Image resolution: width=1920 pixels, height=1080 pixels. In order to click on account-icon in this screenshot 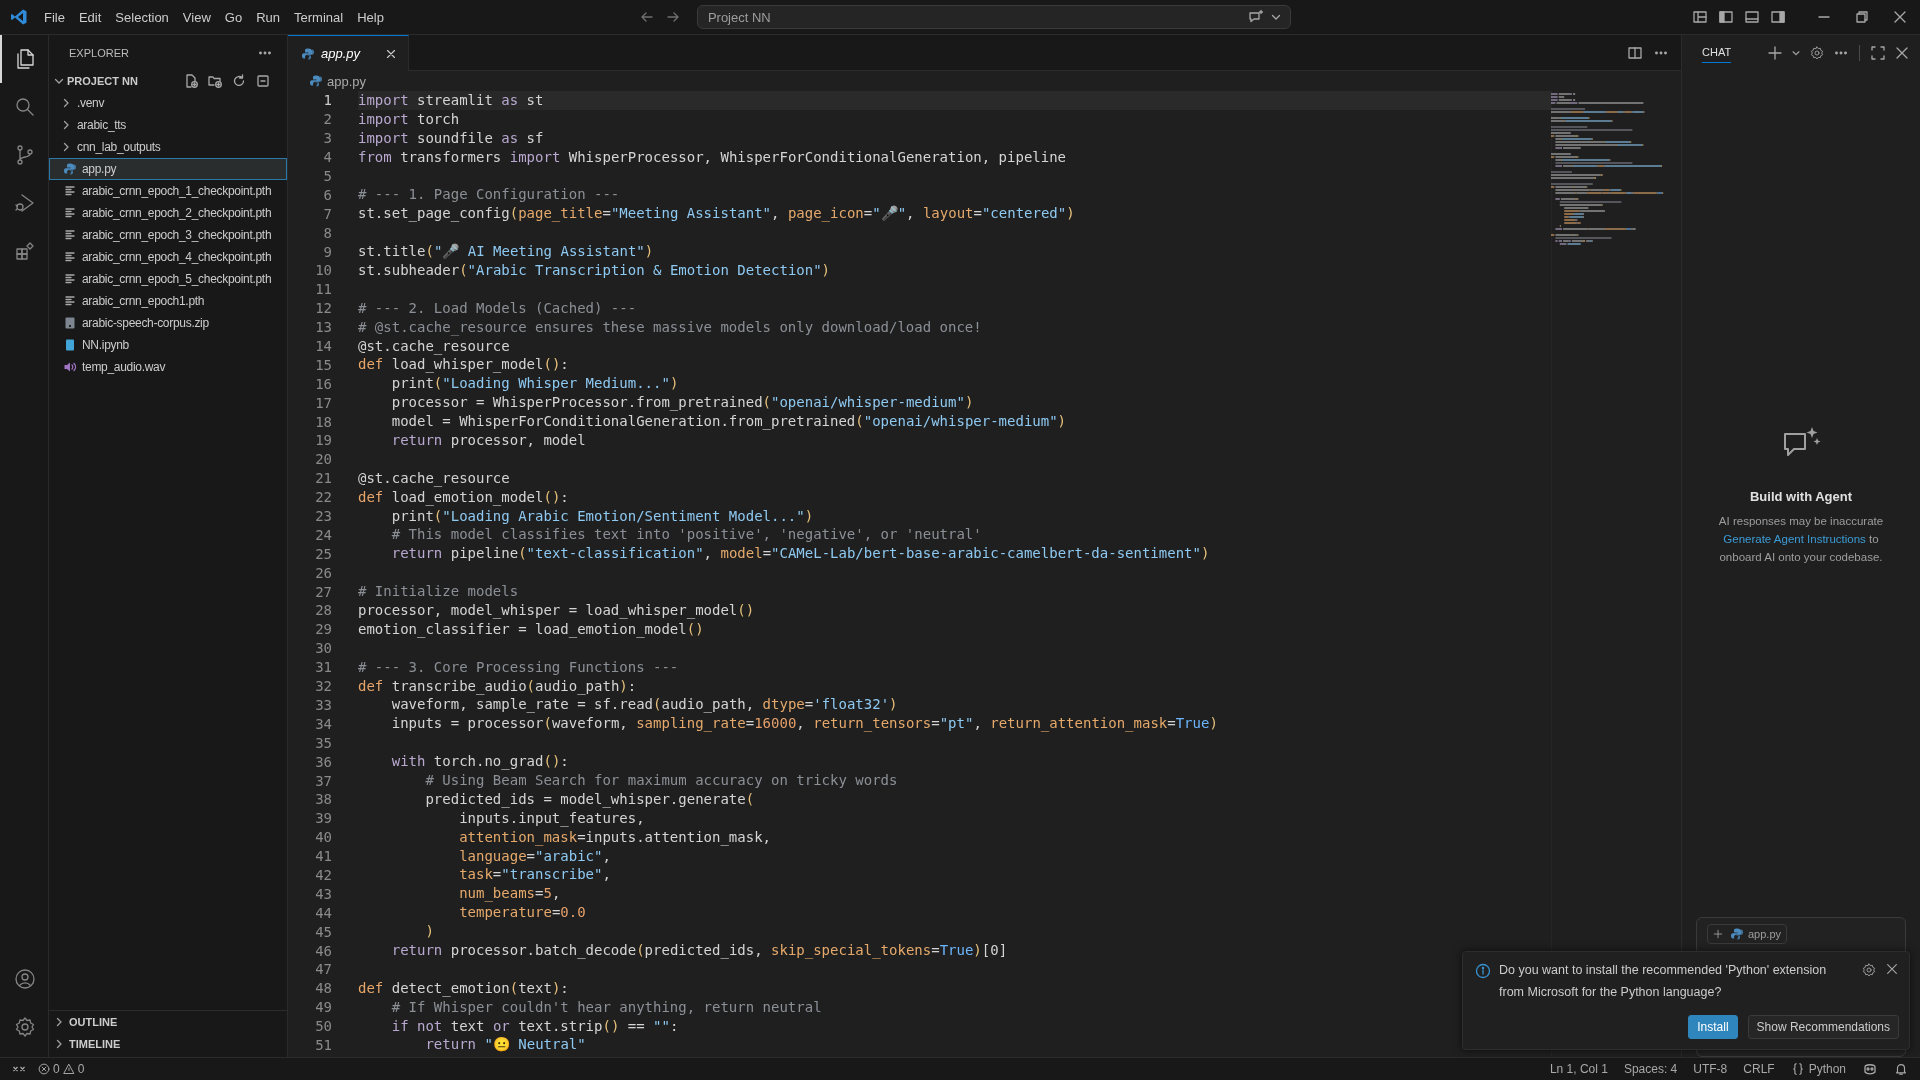, I will do `click(25, 979)`.